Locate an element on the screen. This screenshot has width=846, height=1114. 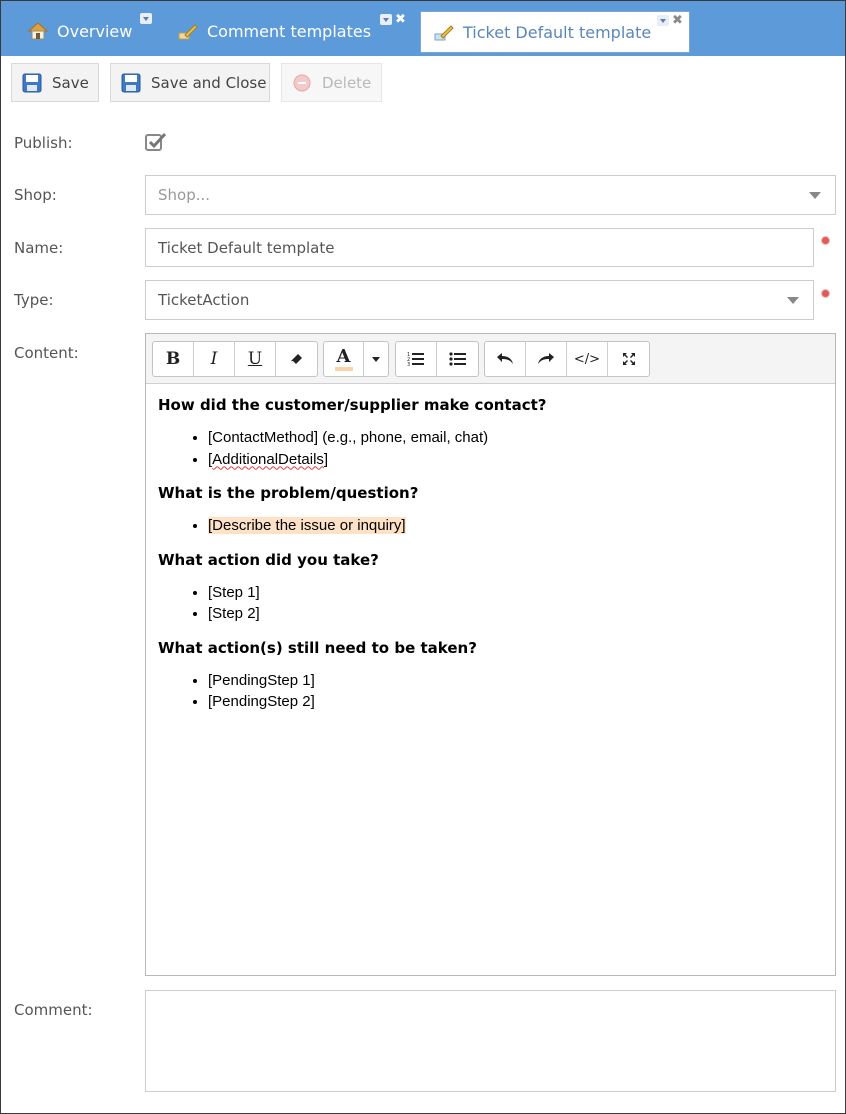
highlighted-text: [Describe the issue or inquiry] is located at coordinates (307, 525).